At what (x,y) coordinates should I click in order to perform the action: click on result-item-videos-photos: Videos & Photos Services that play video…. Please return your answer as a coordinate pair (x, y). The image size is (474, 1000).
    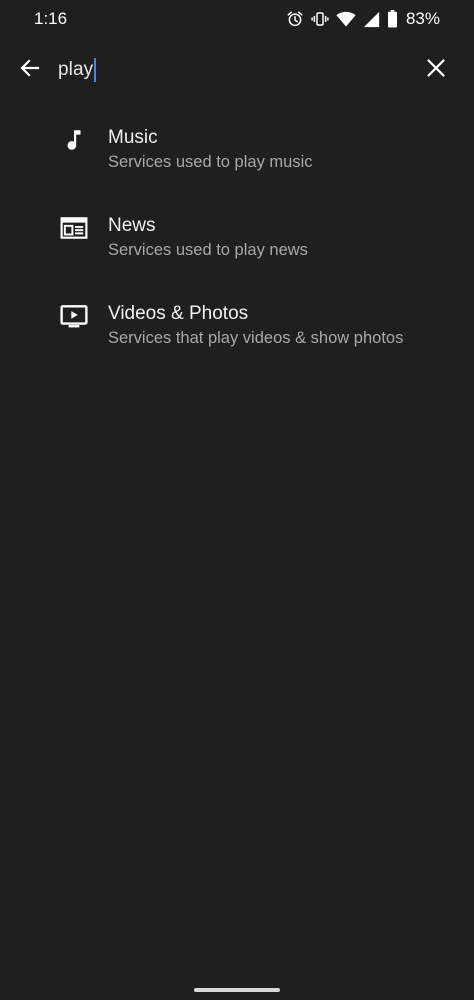
    Looking at the image, I should click on (237, 334).